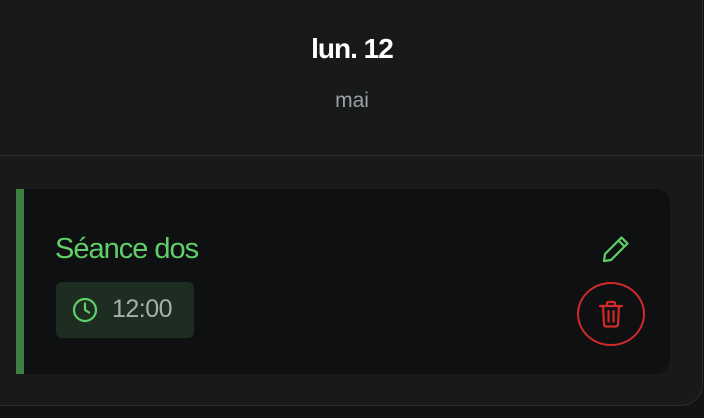 This screenshot has height=418, width=704. I want to click on event-title: Séance dos, so click(127, 249).